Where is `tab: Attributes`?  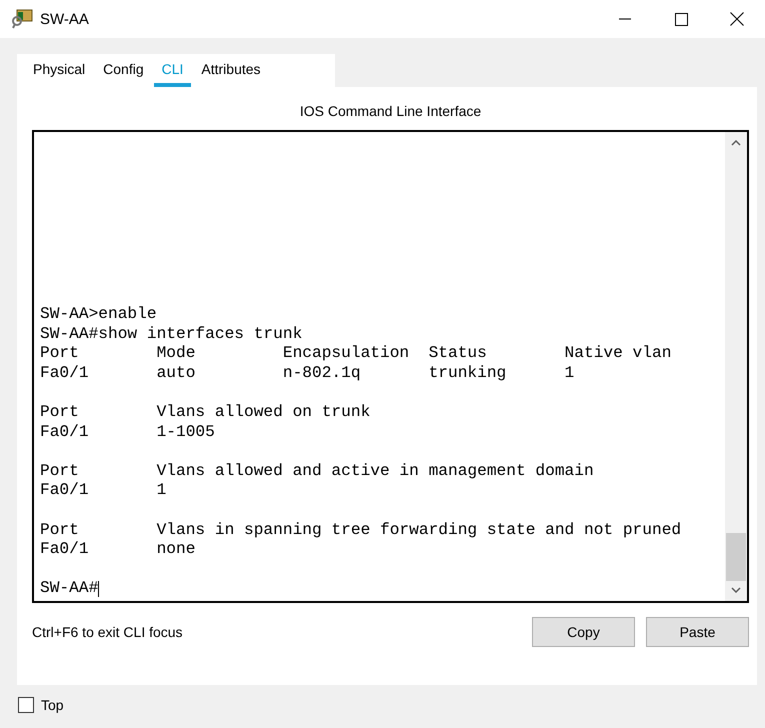 tab: Attributes is located at coordinates (231, 74).